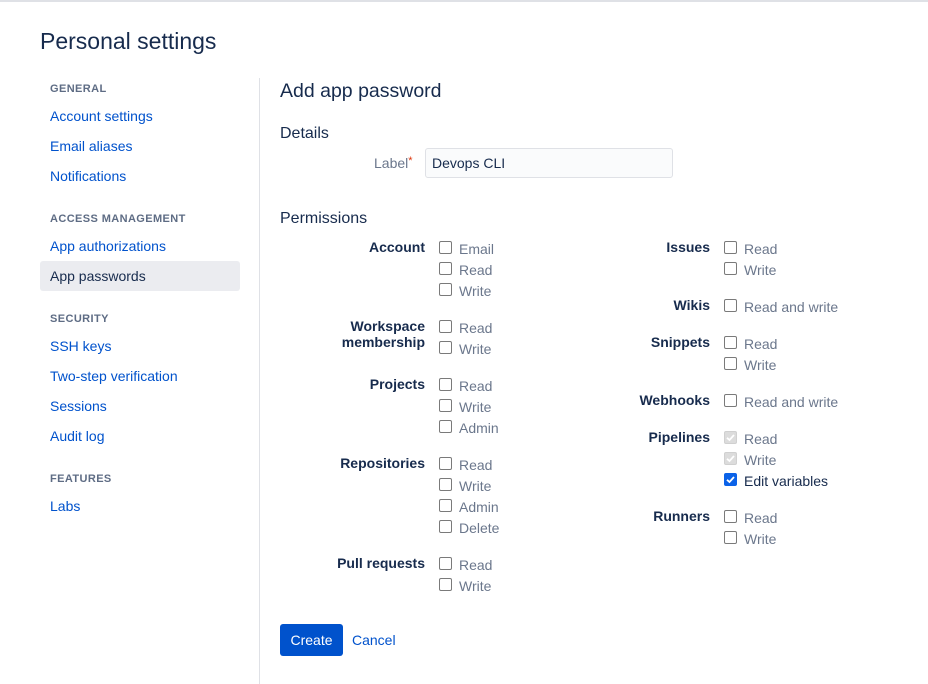  I want to click on workspace-write-checkbox, so click(445, 347).